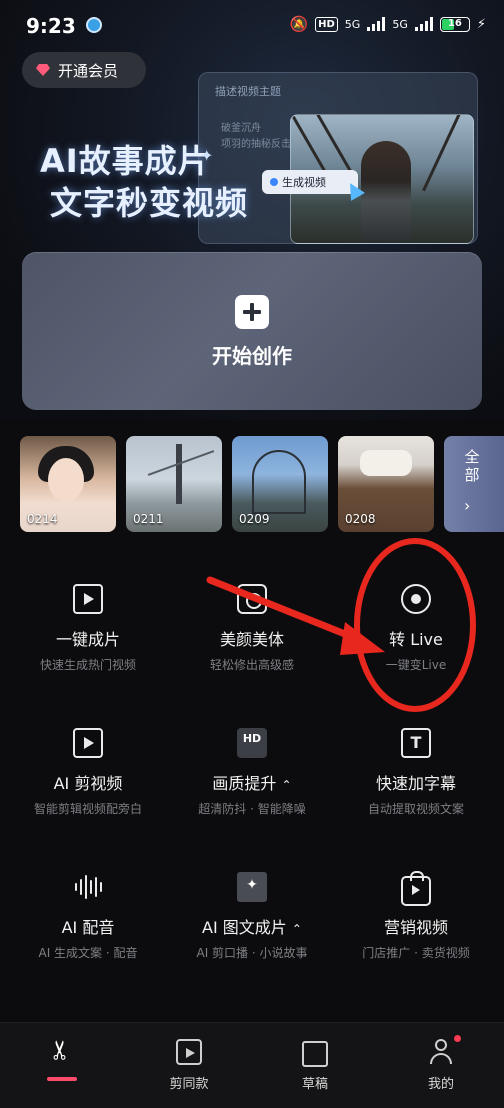 The image size is (504, 1108). What do you see at coordinates (189, 1084) in the screenshot?
I see `tab-label: 剪同款` at bounding box center [189, 1084].